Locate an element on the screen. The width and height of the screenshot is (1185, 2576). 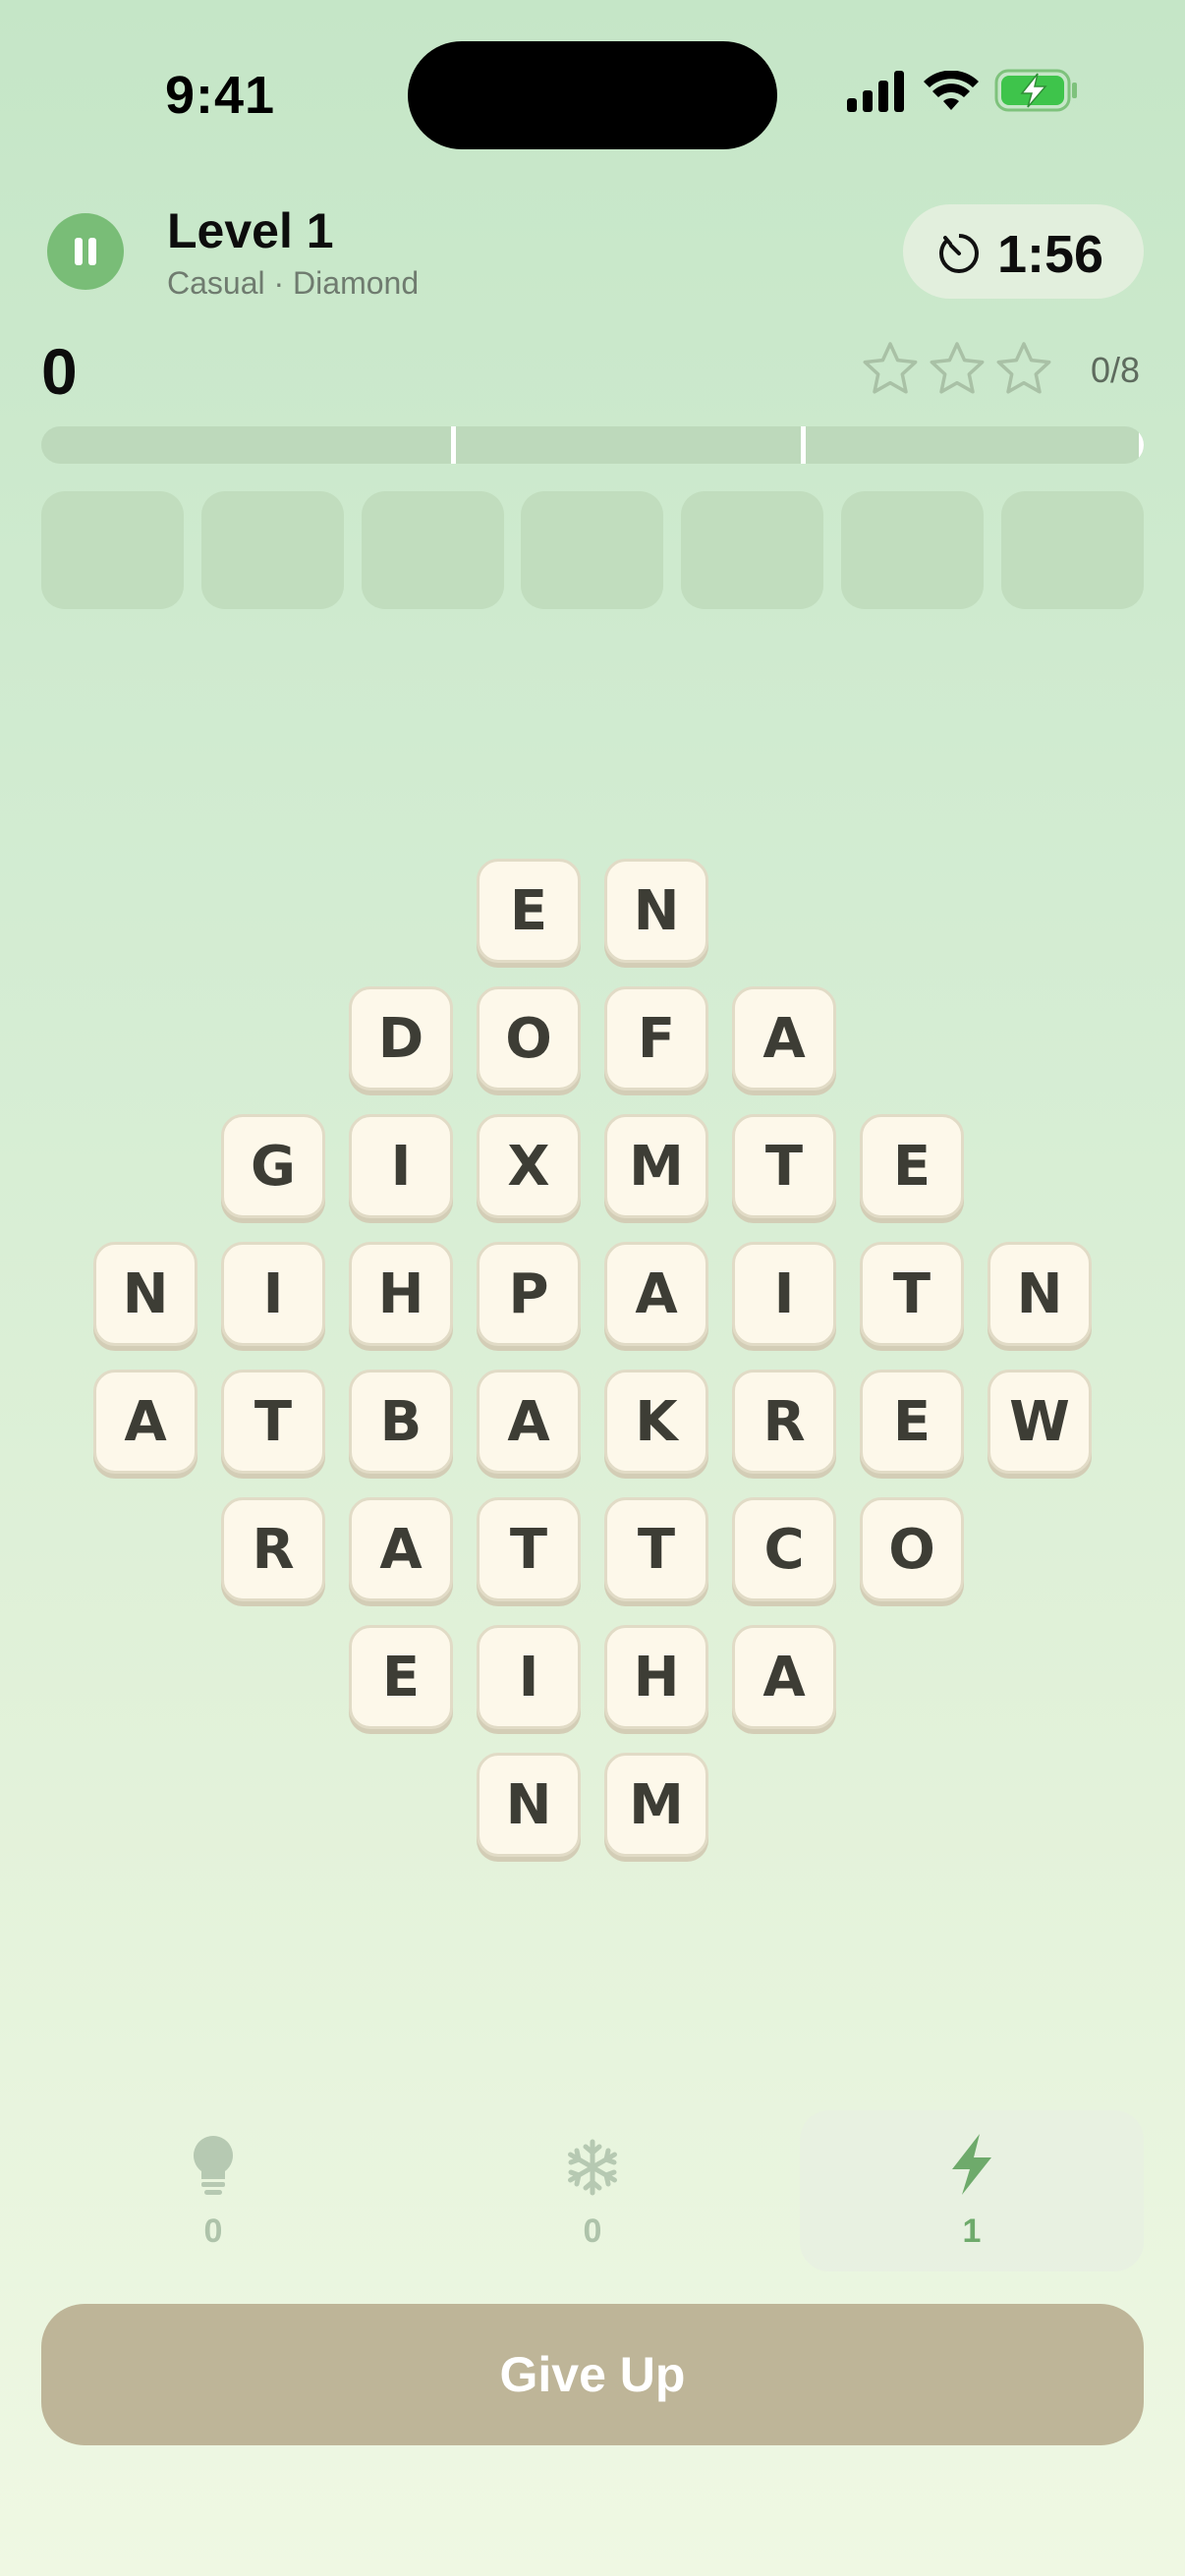
hint-powerup: 0 is located at coordinates (213, 2190).